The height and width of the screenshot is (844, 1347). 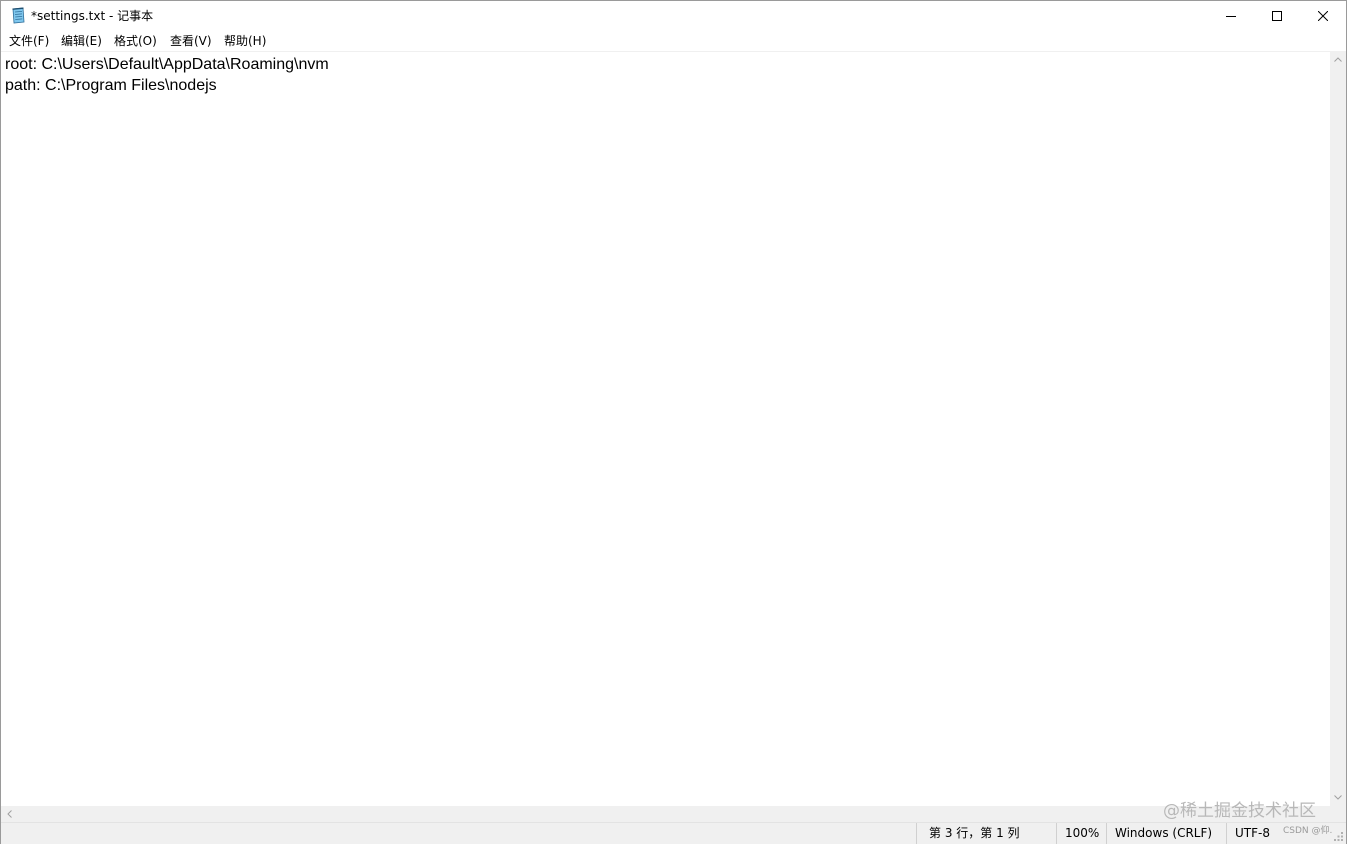 What do you see at coordinates (135, 41) in the screenshot?
I see `menu-format: 格式(O)` at bounding box center [135, 41].